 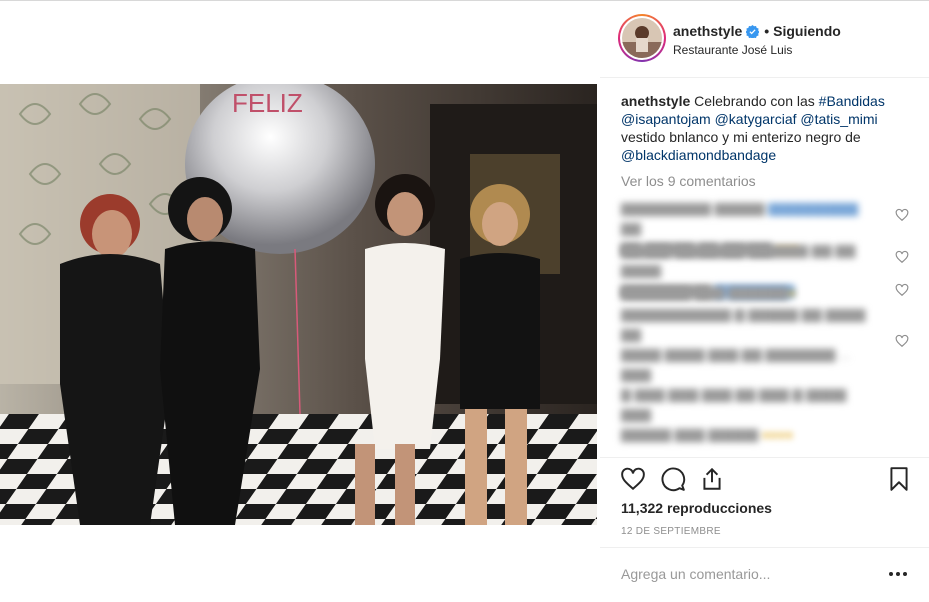 What do you see at coordinates (698, 155) in the screenshot?
I see `caption-mention: @blackdiamondbandage` at bounding box center [698, 155].